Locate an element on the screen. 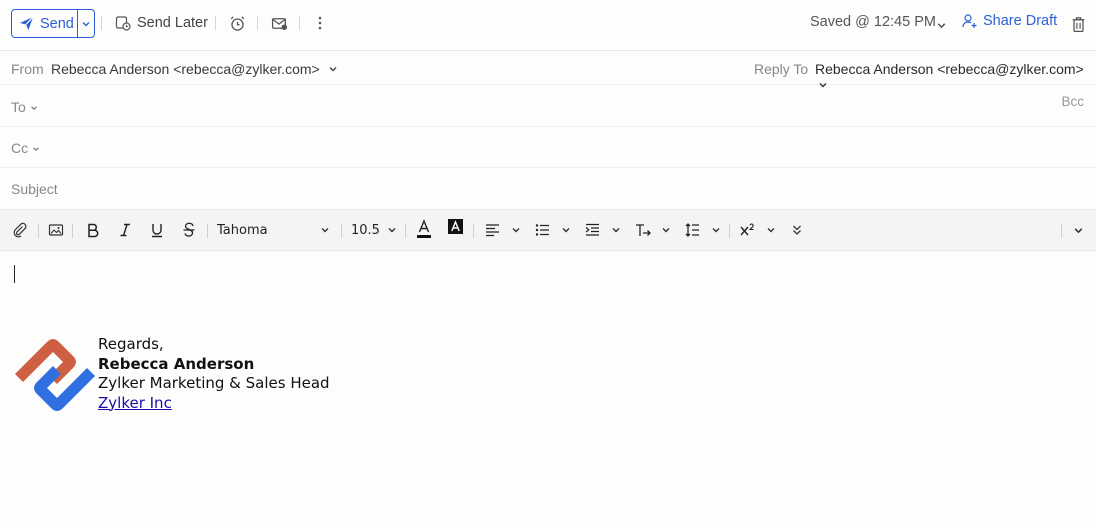 This screenshot has height=526, width=1096. font-family-dropdown is located at coordinates (325, 230).